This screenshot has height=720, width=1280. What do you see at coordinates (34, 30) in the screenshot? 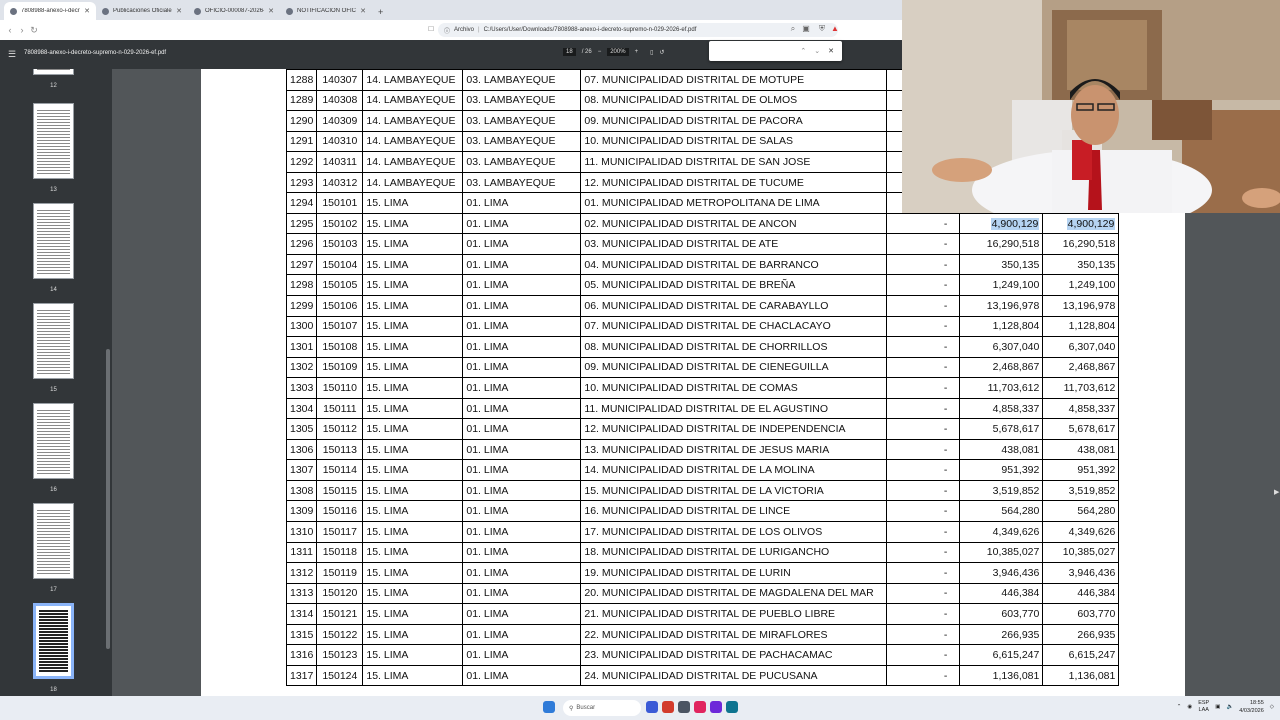
I see `reload-icon: ↻` at bounding box center [34, 30].